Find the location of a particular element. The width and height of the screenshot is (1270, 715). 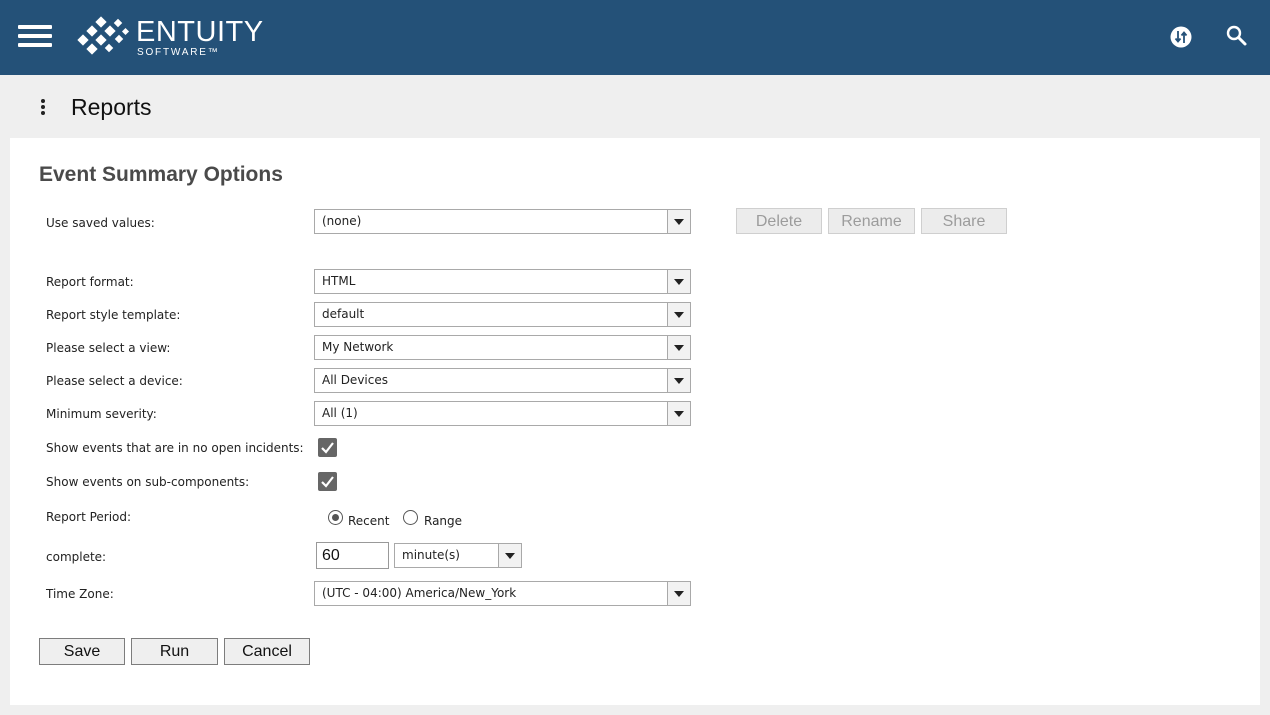

menu-icon is located at coordinates (35, 36).